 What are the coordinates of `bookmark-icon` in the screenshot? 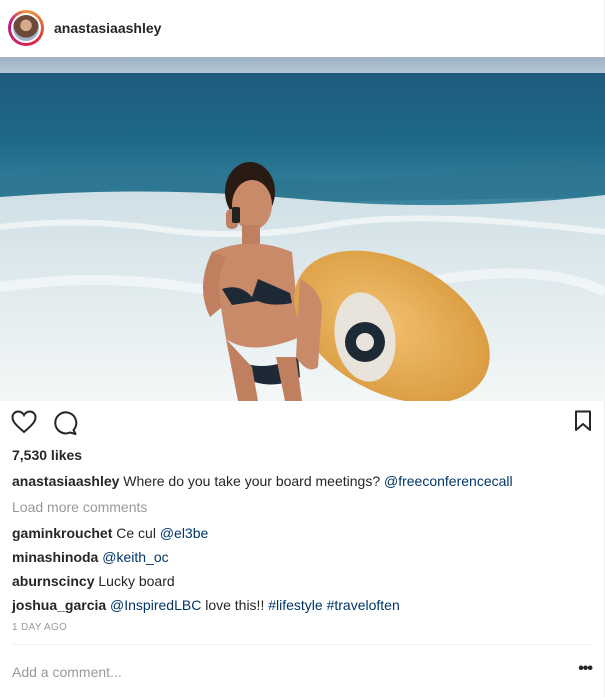 It's located at (583, 421).